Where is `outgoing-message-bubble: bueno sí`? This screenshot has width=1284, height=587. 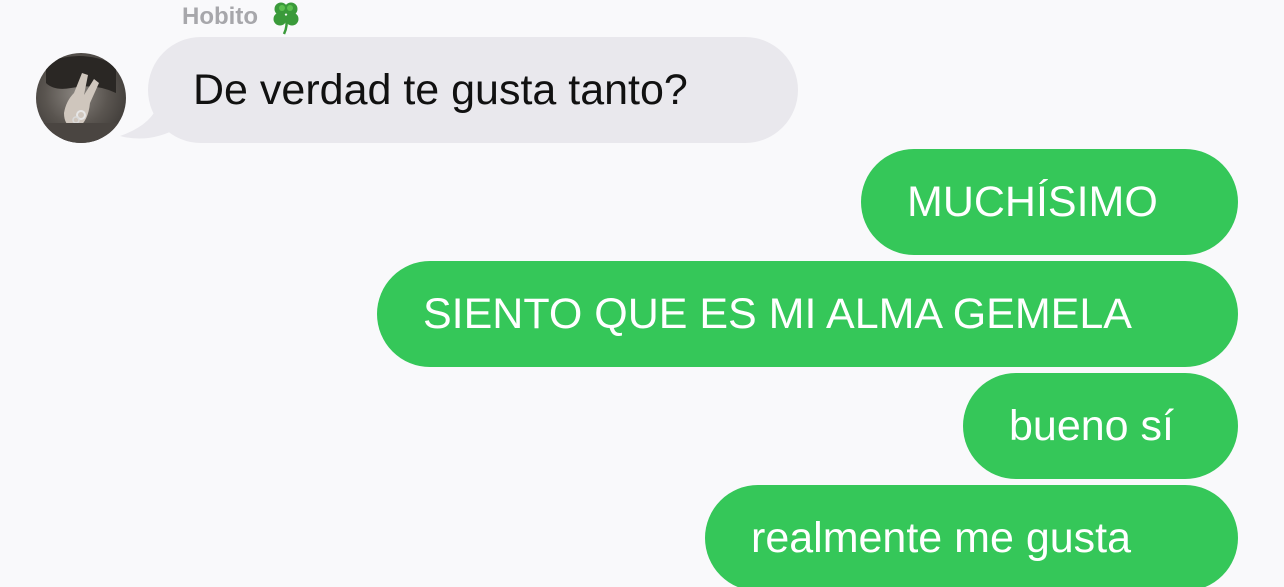 outgoing-message-bubble: bueno sí is located at coordinates (1100, 426).